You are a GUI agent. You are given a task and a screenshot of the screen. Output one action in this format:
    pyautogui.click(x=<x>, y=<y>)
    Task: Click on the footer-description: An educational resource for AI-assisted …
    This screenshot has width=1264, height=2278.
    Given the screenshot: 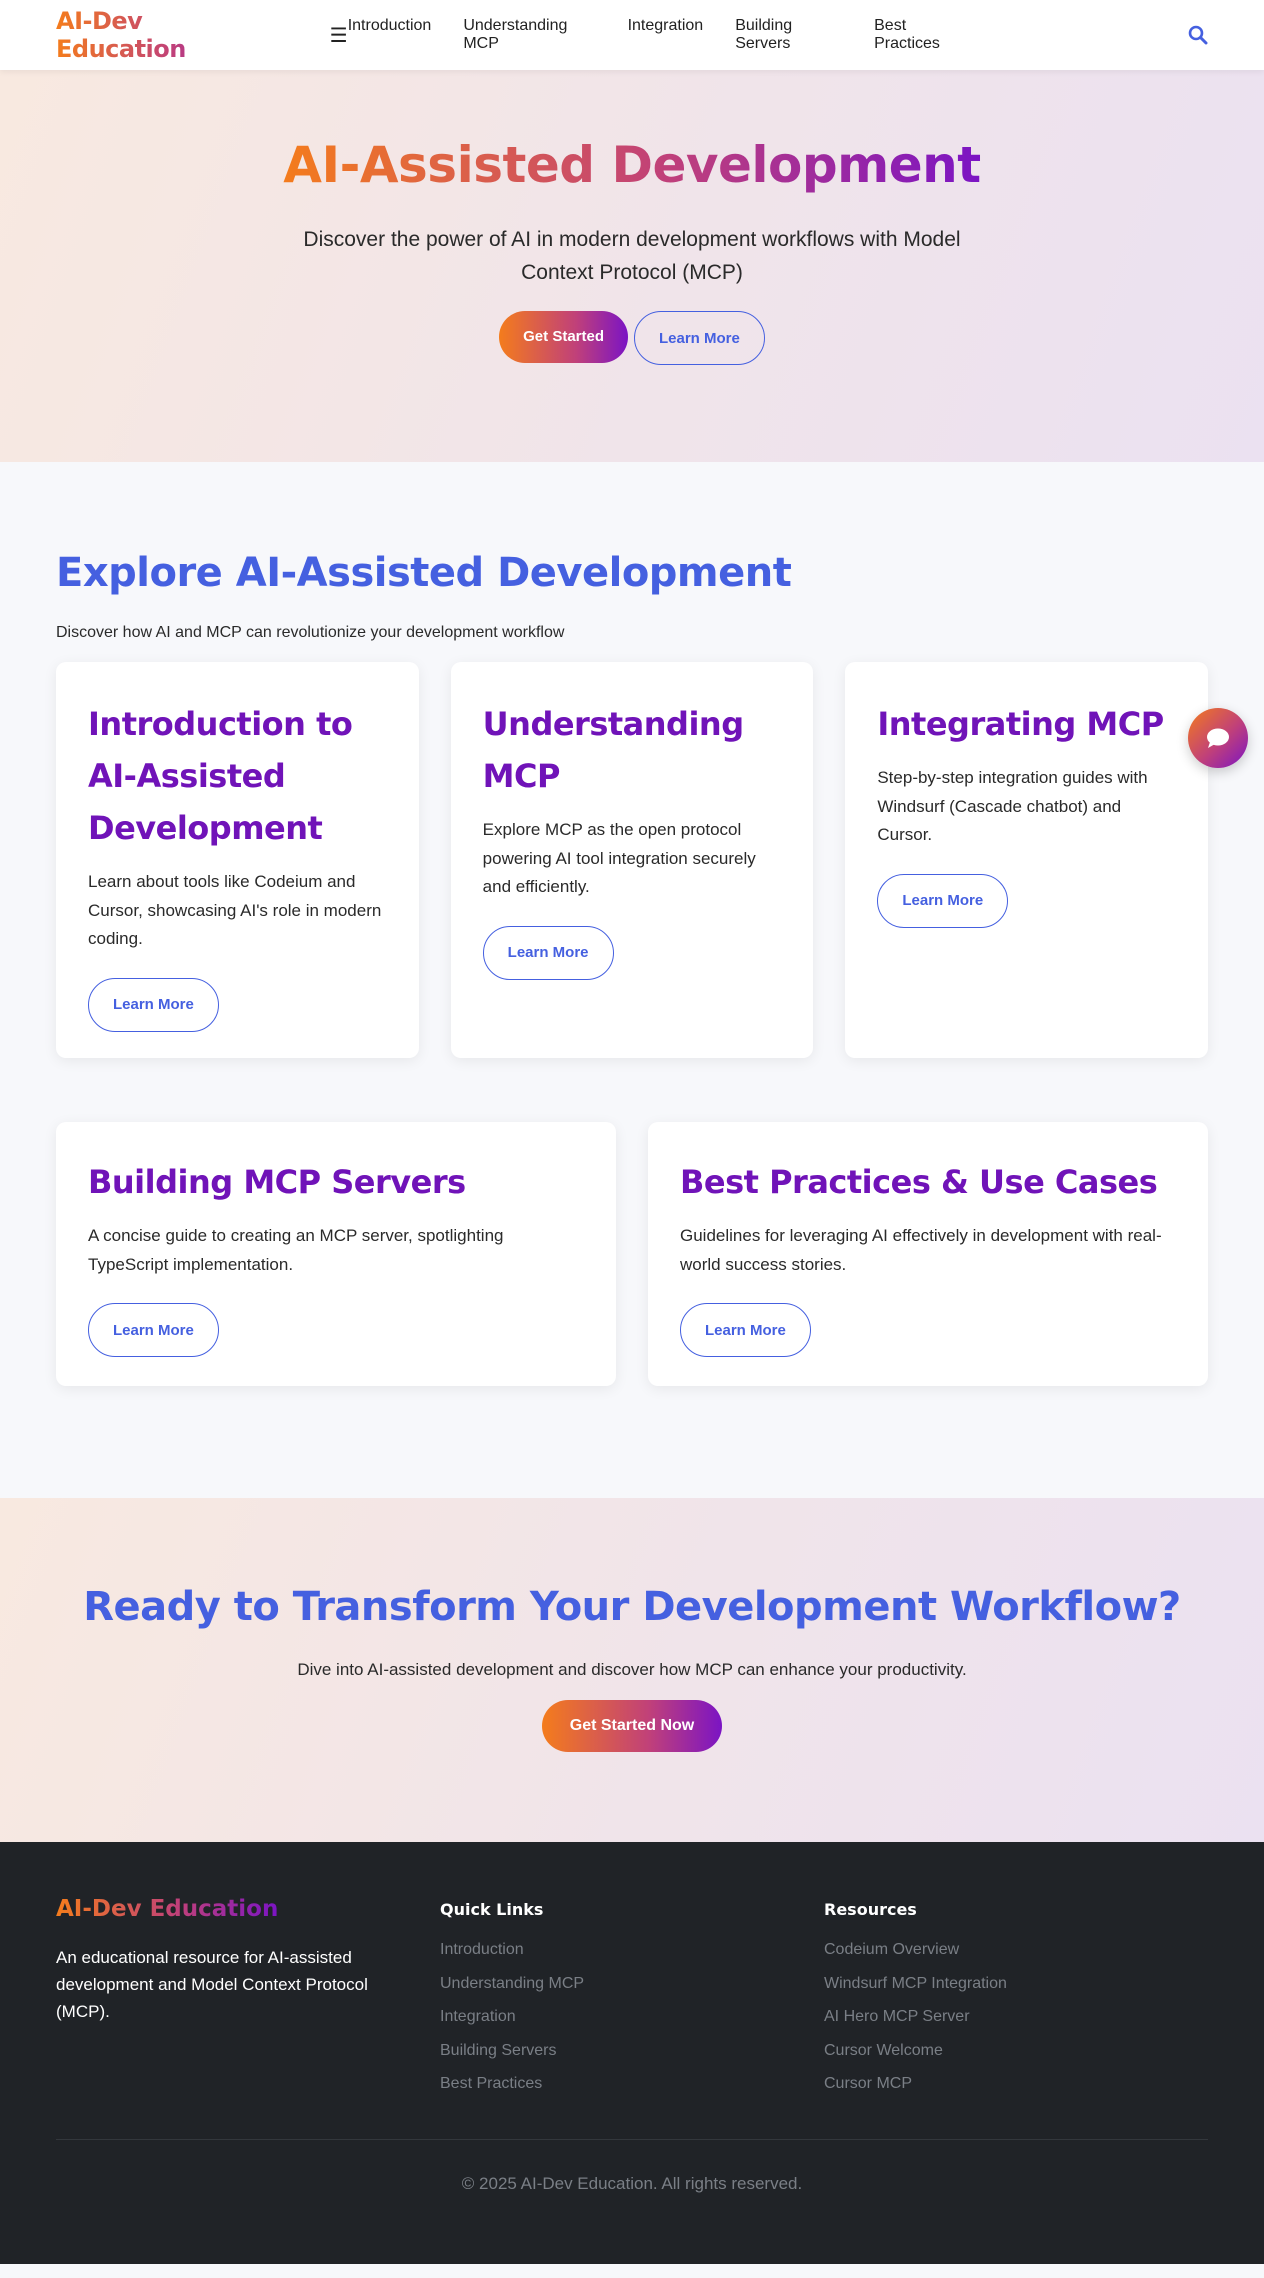 What is the action you would take?
    pyautogui.click(x=212, y=1984)
    